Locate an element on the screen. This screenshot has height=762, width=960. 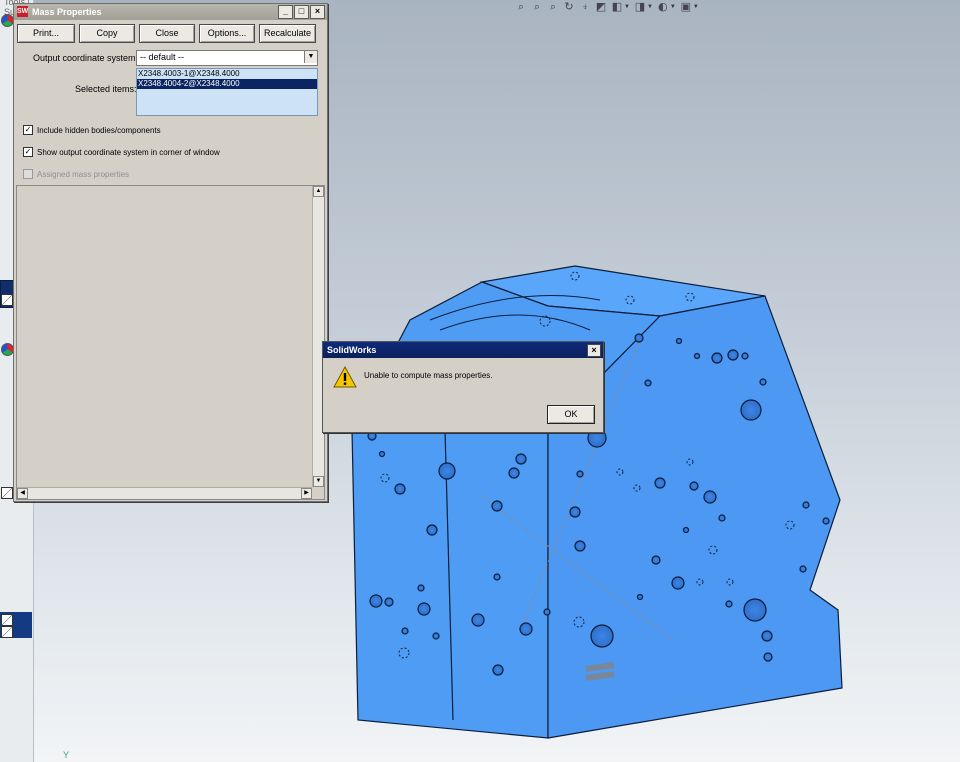
assigned-mass-checkbox: Assigned mass properties is located at coordinates (76, 174).